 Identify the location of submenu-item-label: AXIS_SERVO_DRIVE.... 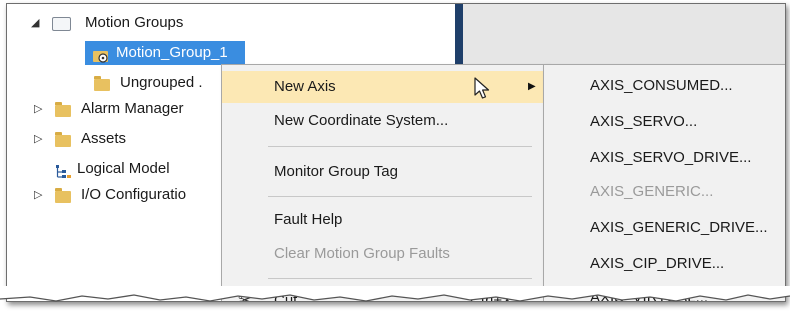
(671, 157).